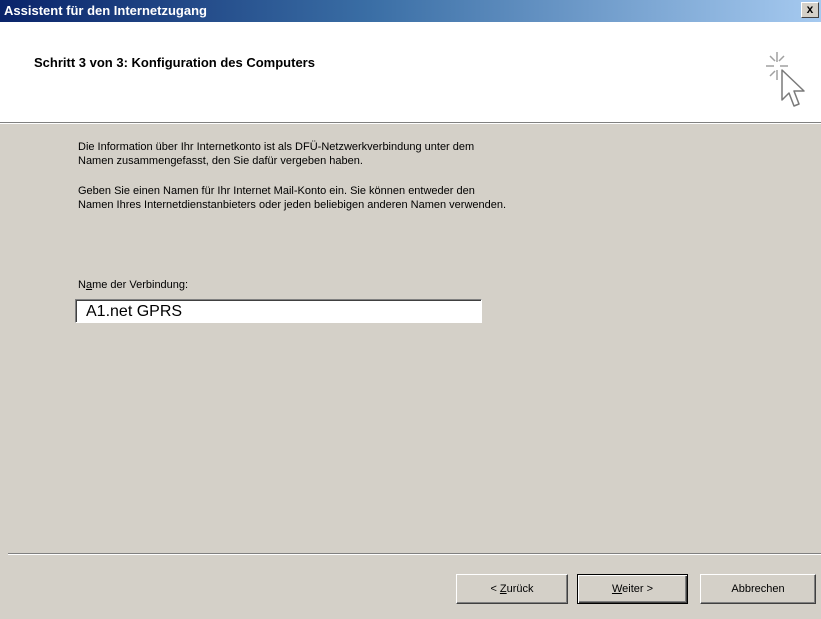  I want to click on title-bar: Assistent für den Internetzugang x, so click(410, 11).